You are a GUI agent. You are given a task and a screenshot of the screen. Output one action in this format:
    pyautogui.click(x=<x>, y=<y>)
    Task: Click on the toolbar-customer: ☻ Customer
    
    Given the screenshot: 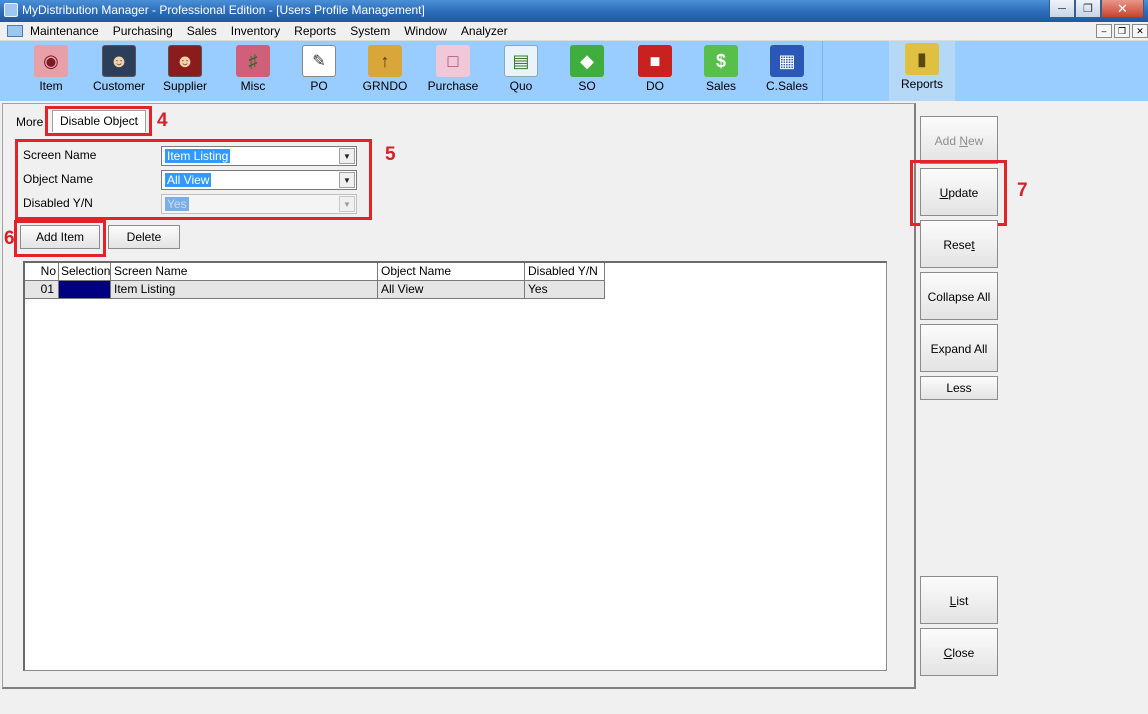 What is the action you would take?
    pyautogui.click(x=119, y=70)
    